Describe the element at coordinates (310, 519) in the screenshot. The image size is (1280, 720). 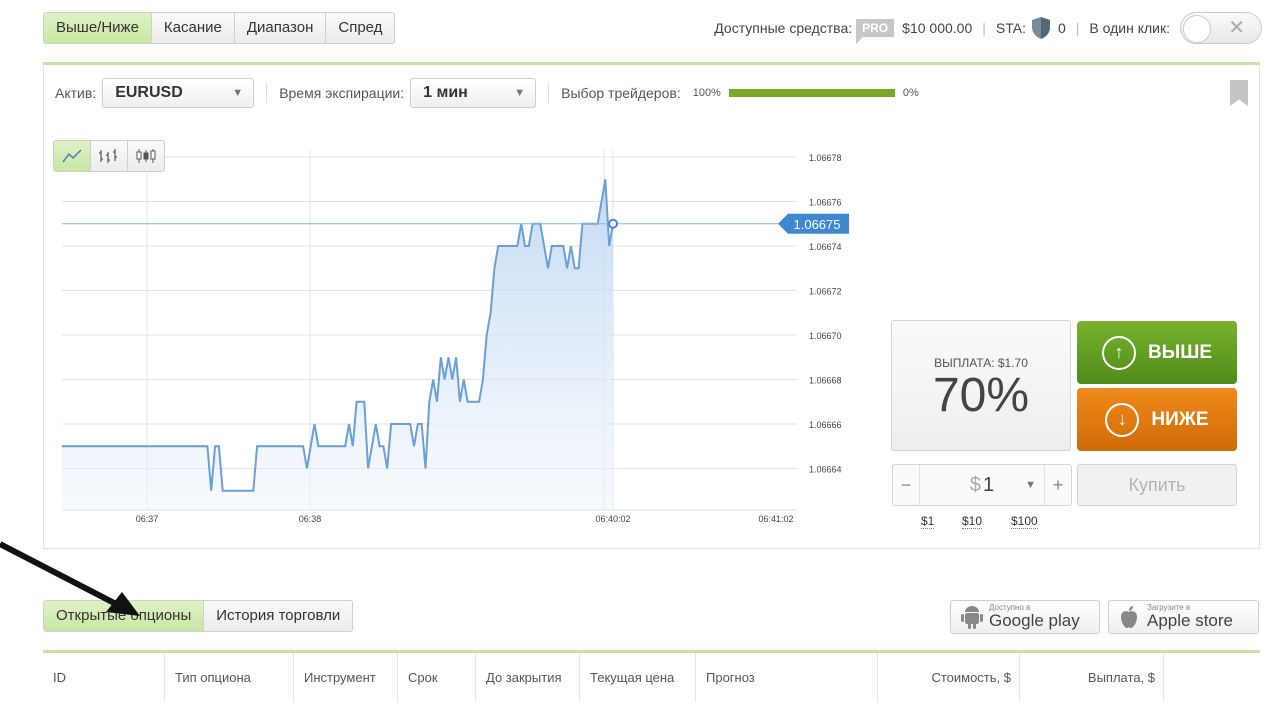
I see `x-tick-label: 06:38` at that location.